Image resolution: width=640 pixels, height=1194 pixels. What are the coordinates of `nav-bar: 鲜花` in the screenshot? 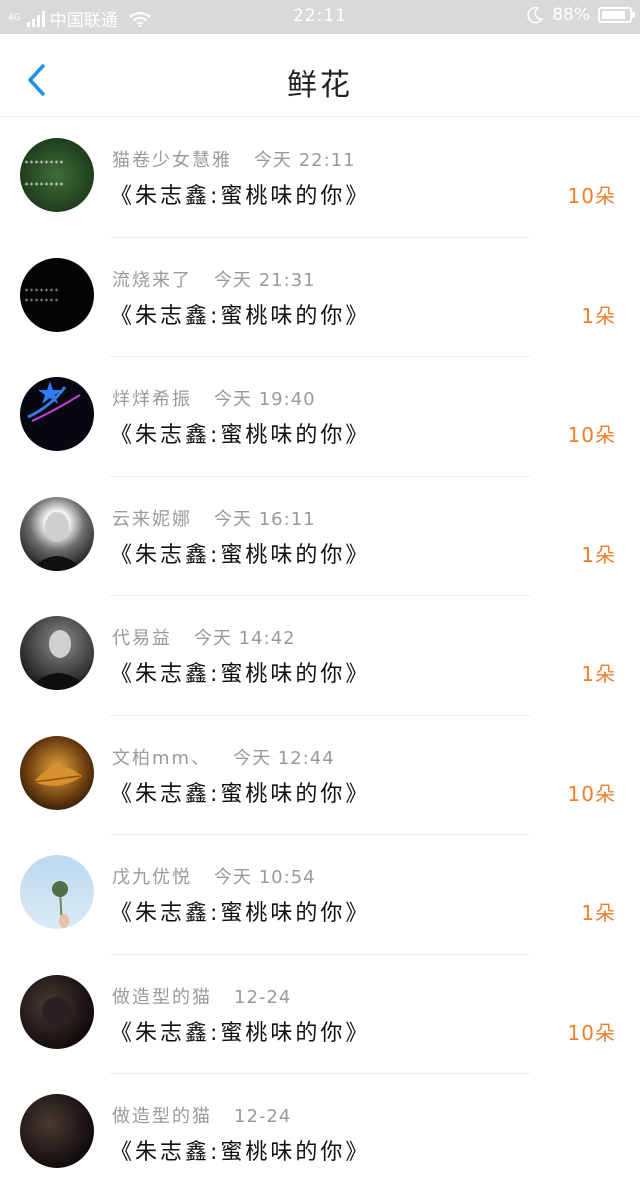 It's located at (320, 75).